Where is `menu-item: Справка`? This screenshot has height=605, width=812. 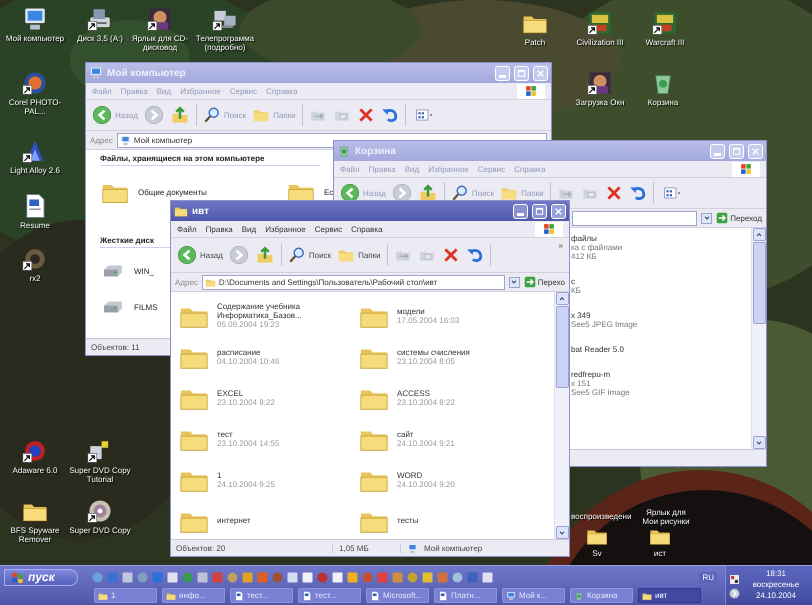
menu-item: Справка is located at coordinates (367, 229).